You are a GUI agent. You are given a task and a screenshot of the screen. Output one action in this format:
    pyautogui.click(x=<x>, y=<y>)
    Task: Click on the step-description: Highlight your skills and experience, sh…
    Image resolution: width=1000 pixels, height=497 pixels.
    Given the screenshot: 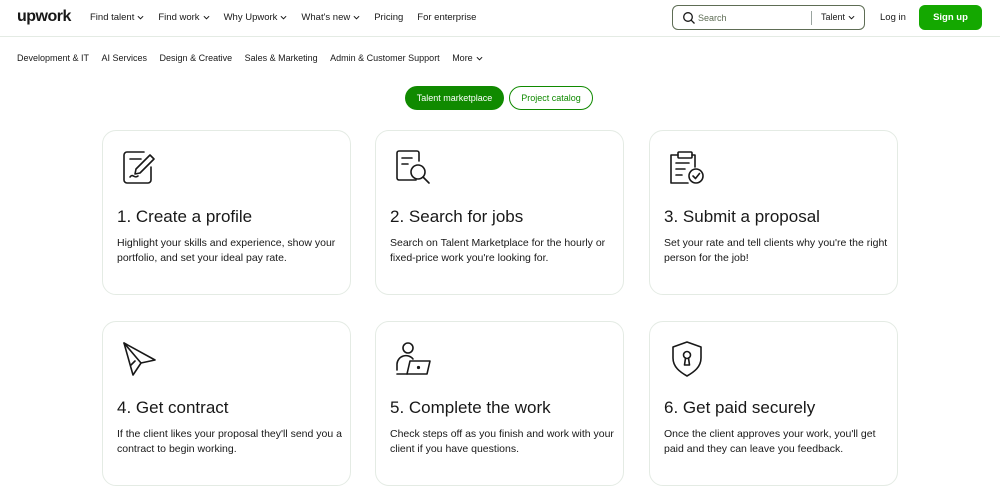 What is the action you would take?
    pyautogui.click(x=226, y=250)
    